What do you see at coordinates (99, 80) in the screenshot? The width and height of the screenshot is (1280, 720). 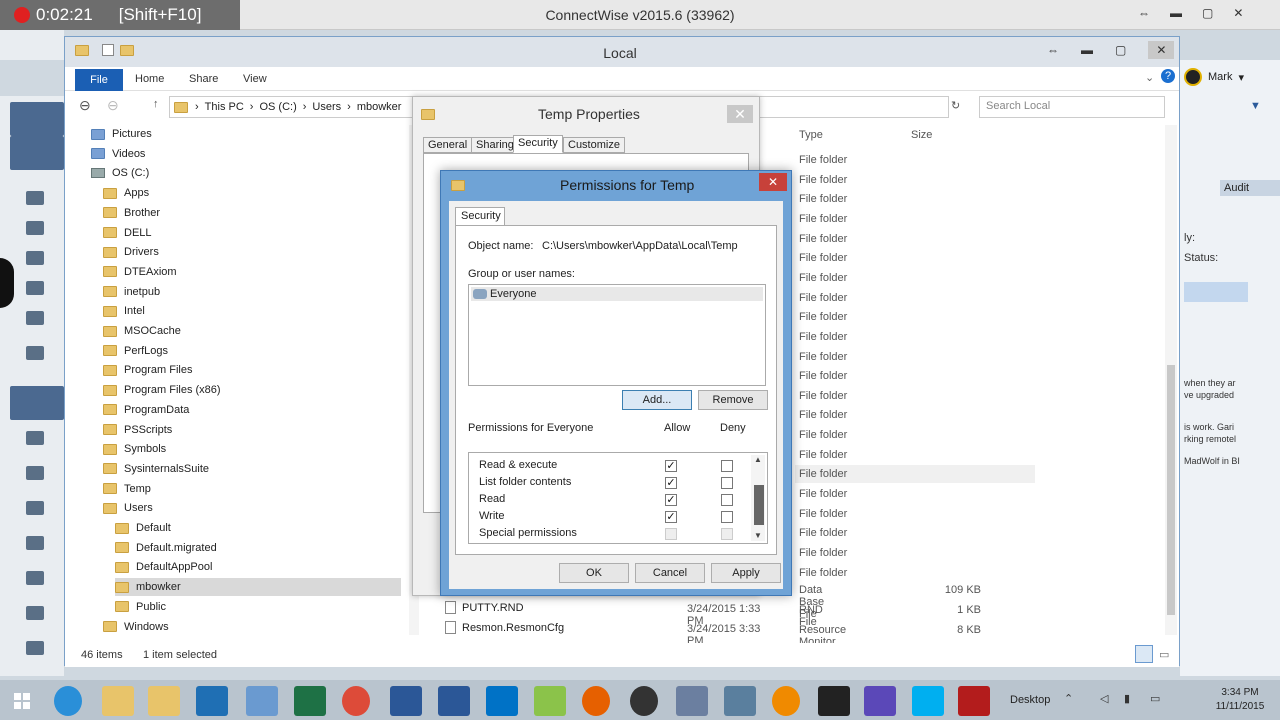 I see `tab-file: File` at bounding box center [99, 80].